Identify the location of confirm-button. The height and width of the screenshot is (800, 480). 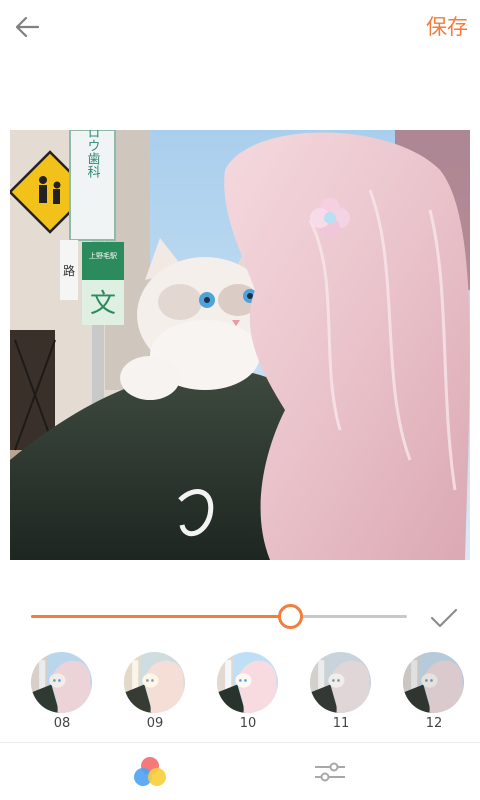
(444, 618).